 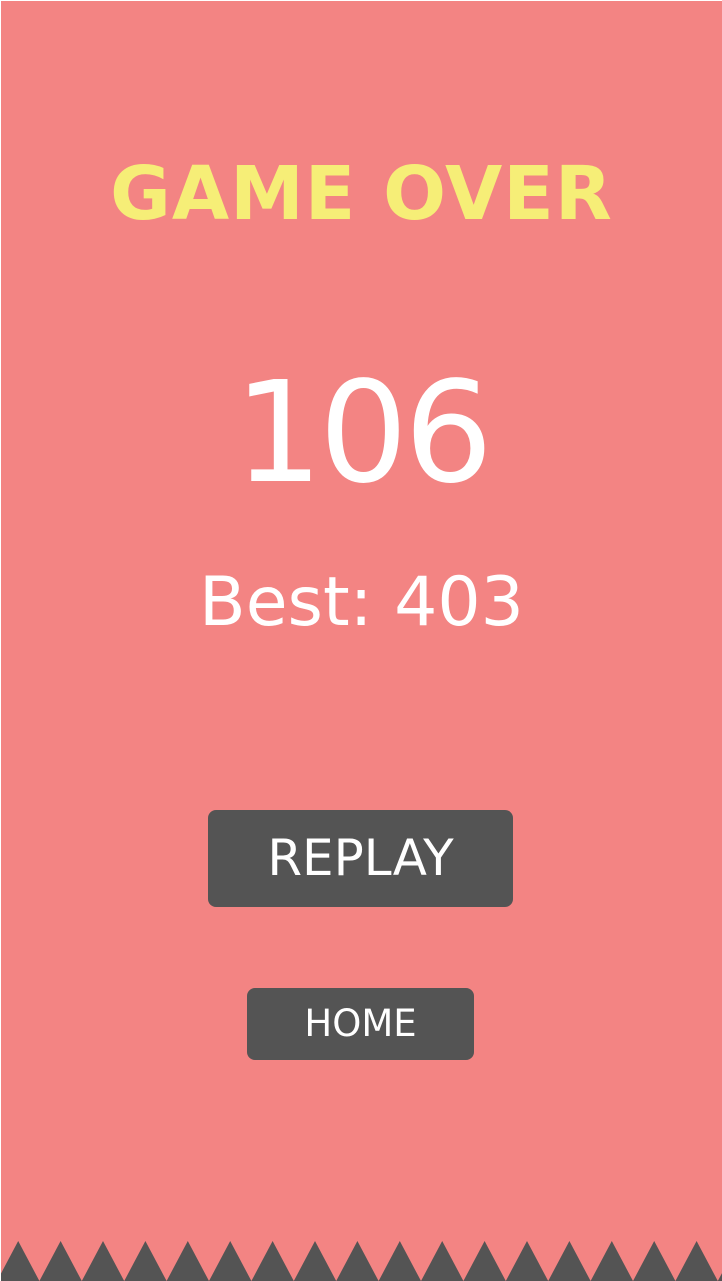 I want to click on game-over-title: GAME OVER, so click(x=361, y=194).